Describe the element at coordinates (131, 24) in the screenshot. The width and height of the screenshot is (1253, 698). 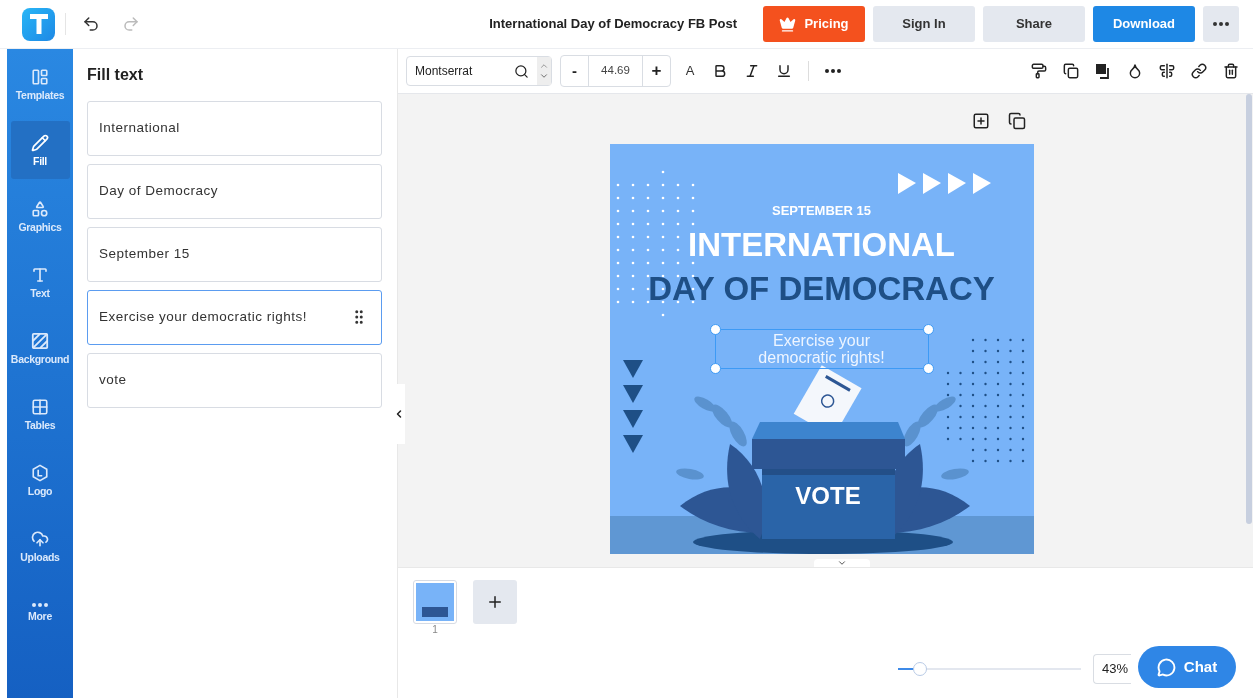
I see `redo-icon` at that location.